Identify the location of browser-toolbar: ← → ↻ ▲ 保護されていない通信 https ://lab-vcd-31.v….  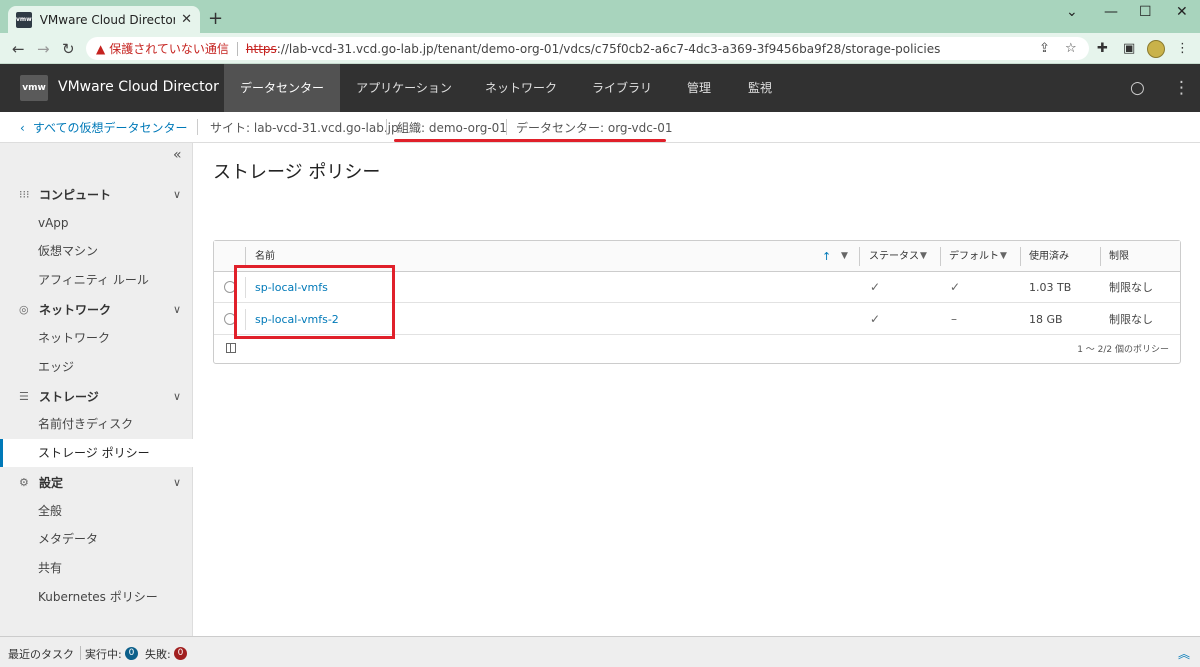
(600, 48).